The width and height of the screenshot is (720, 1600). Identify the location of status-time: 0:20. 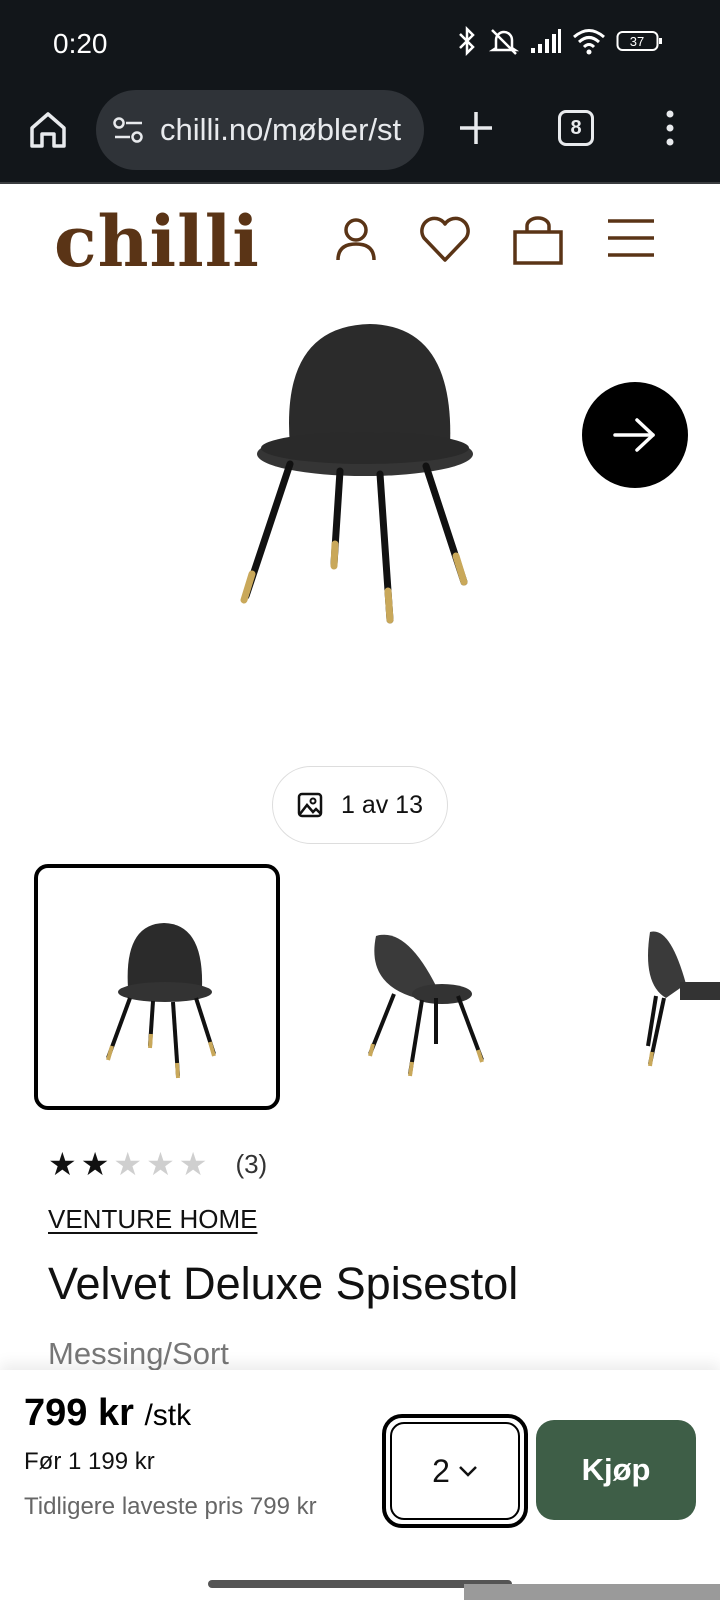
(80, 43).